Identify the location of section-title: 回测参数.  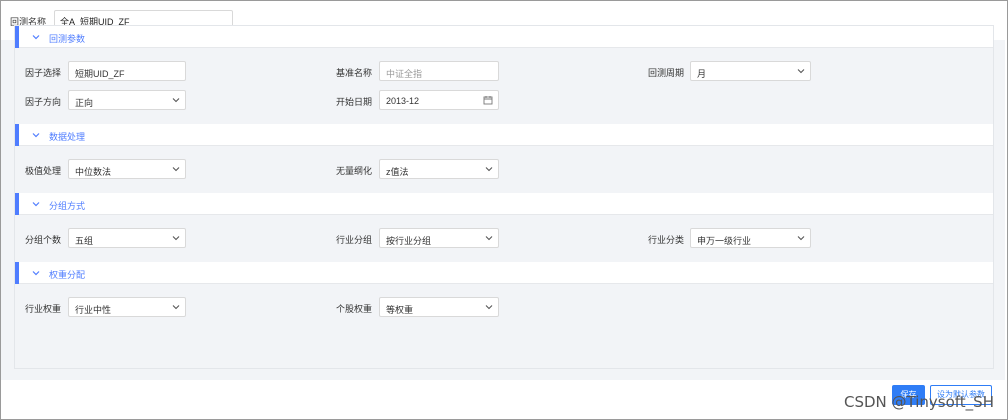
(67, 39).